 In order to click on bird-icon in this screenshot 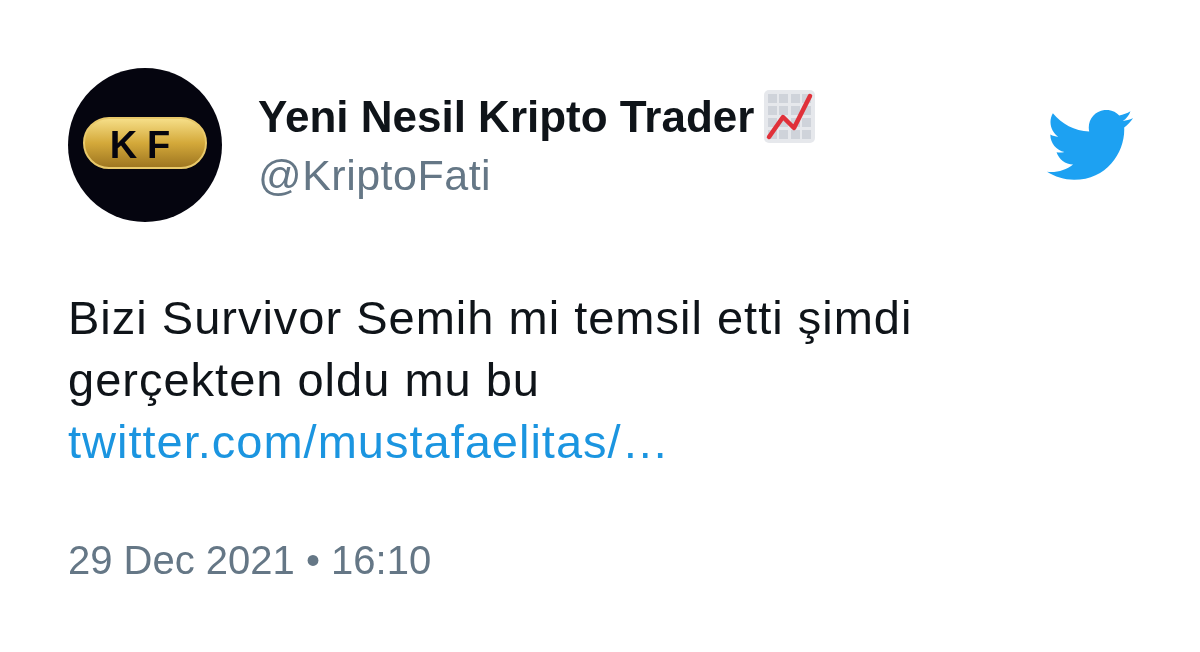, I will do `click(1090, 145)`.